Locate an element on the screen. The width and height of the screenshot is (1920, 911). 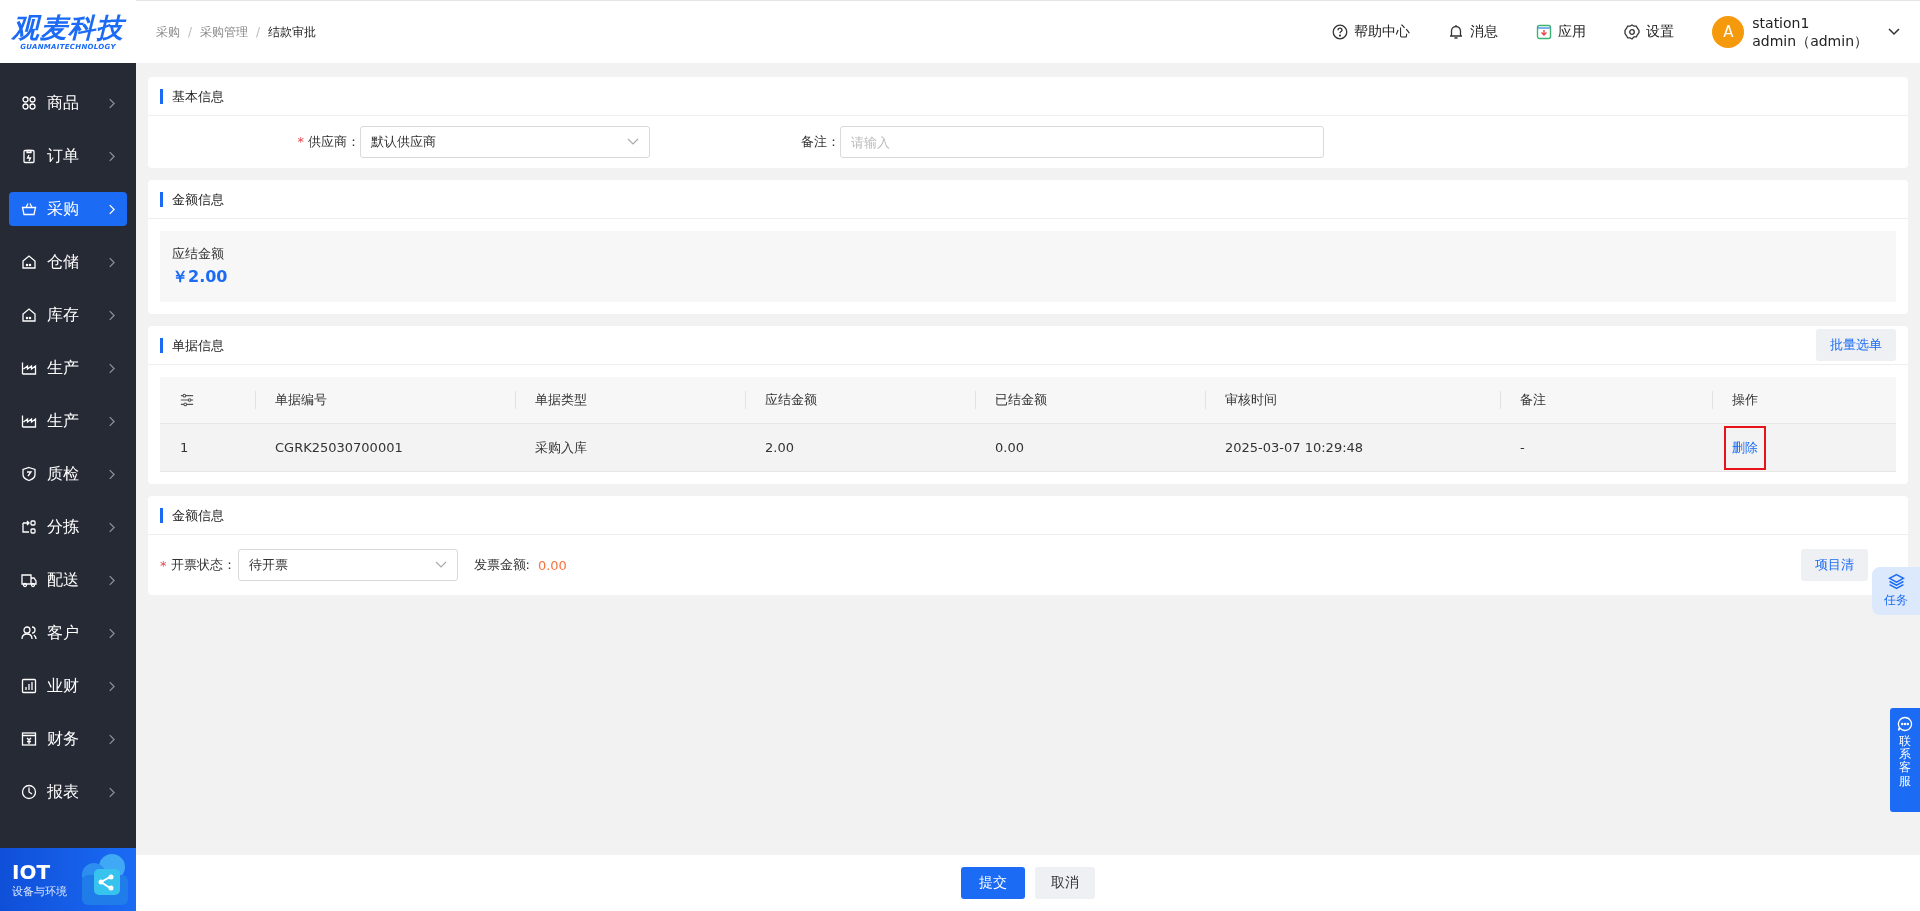
split-icon is located at coordinates (29, 527).